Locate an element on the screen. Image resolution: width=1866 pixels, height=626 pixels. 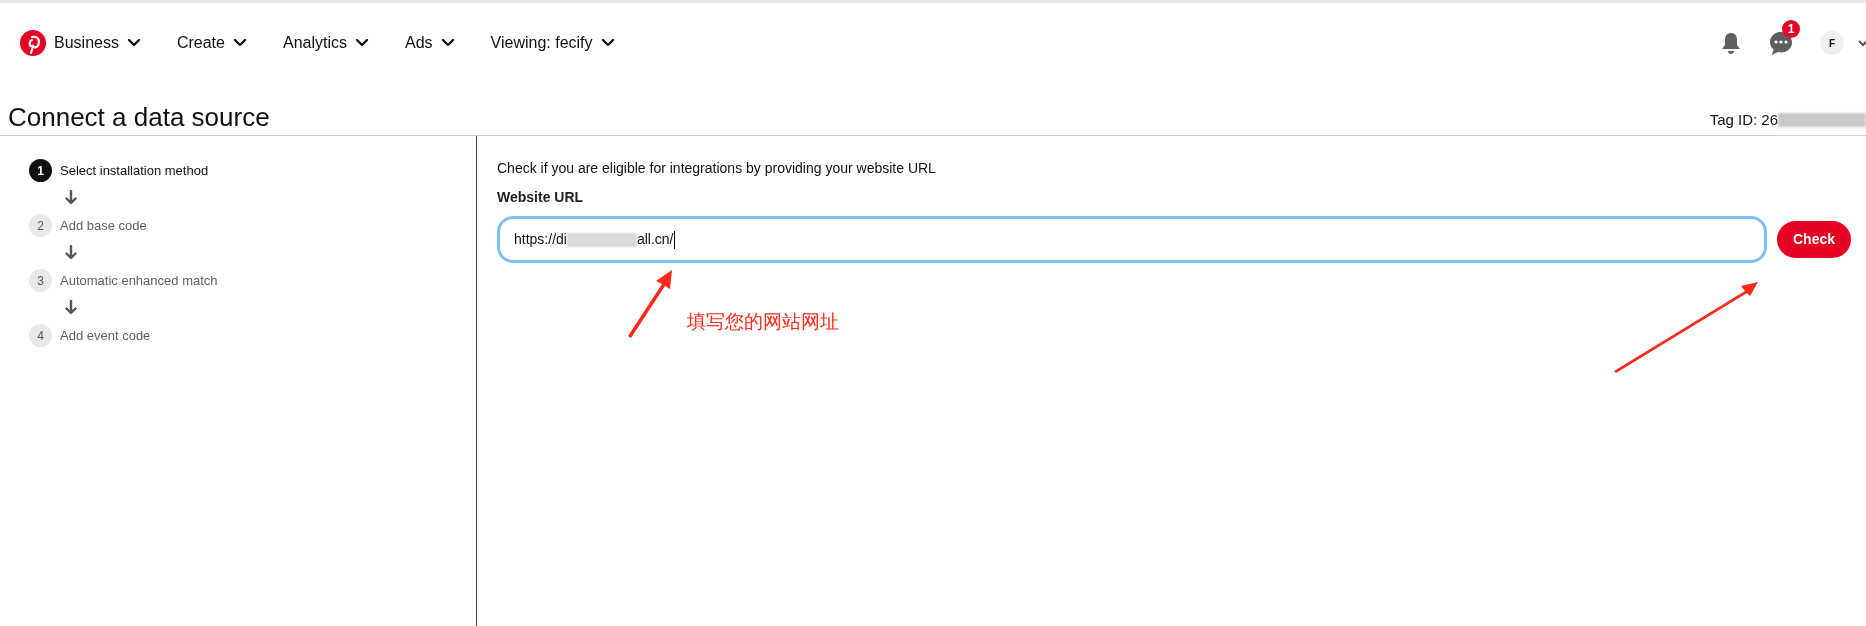
avatar: F is located at coordinates (1832, 43).